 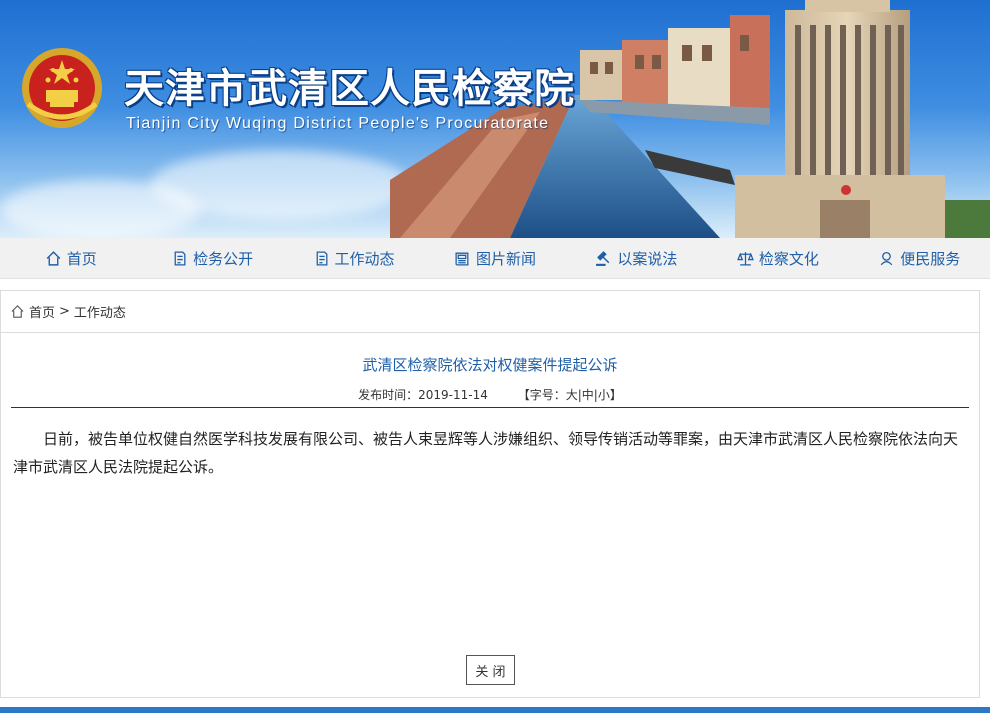 I want to click on nav-item-procuratorial-culture: 检察文化, so click(x=777, y=258).